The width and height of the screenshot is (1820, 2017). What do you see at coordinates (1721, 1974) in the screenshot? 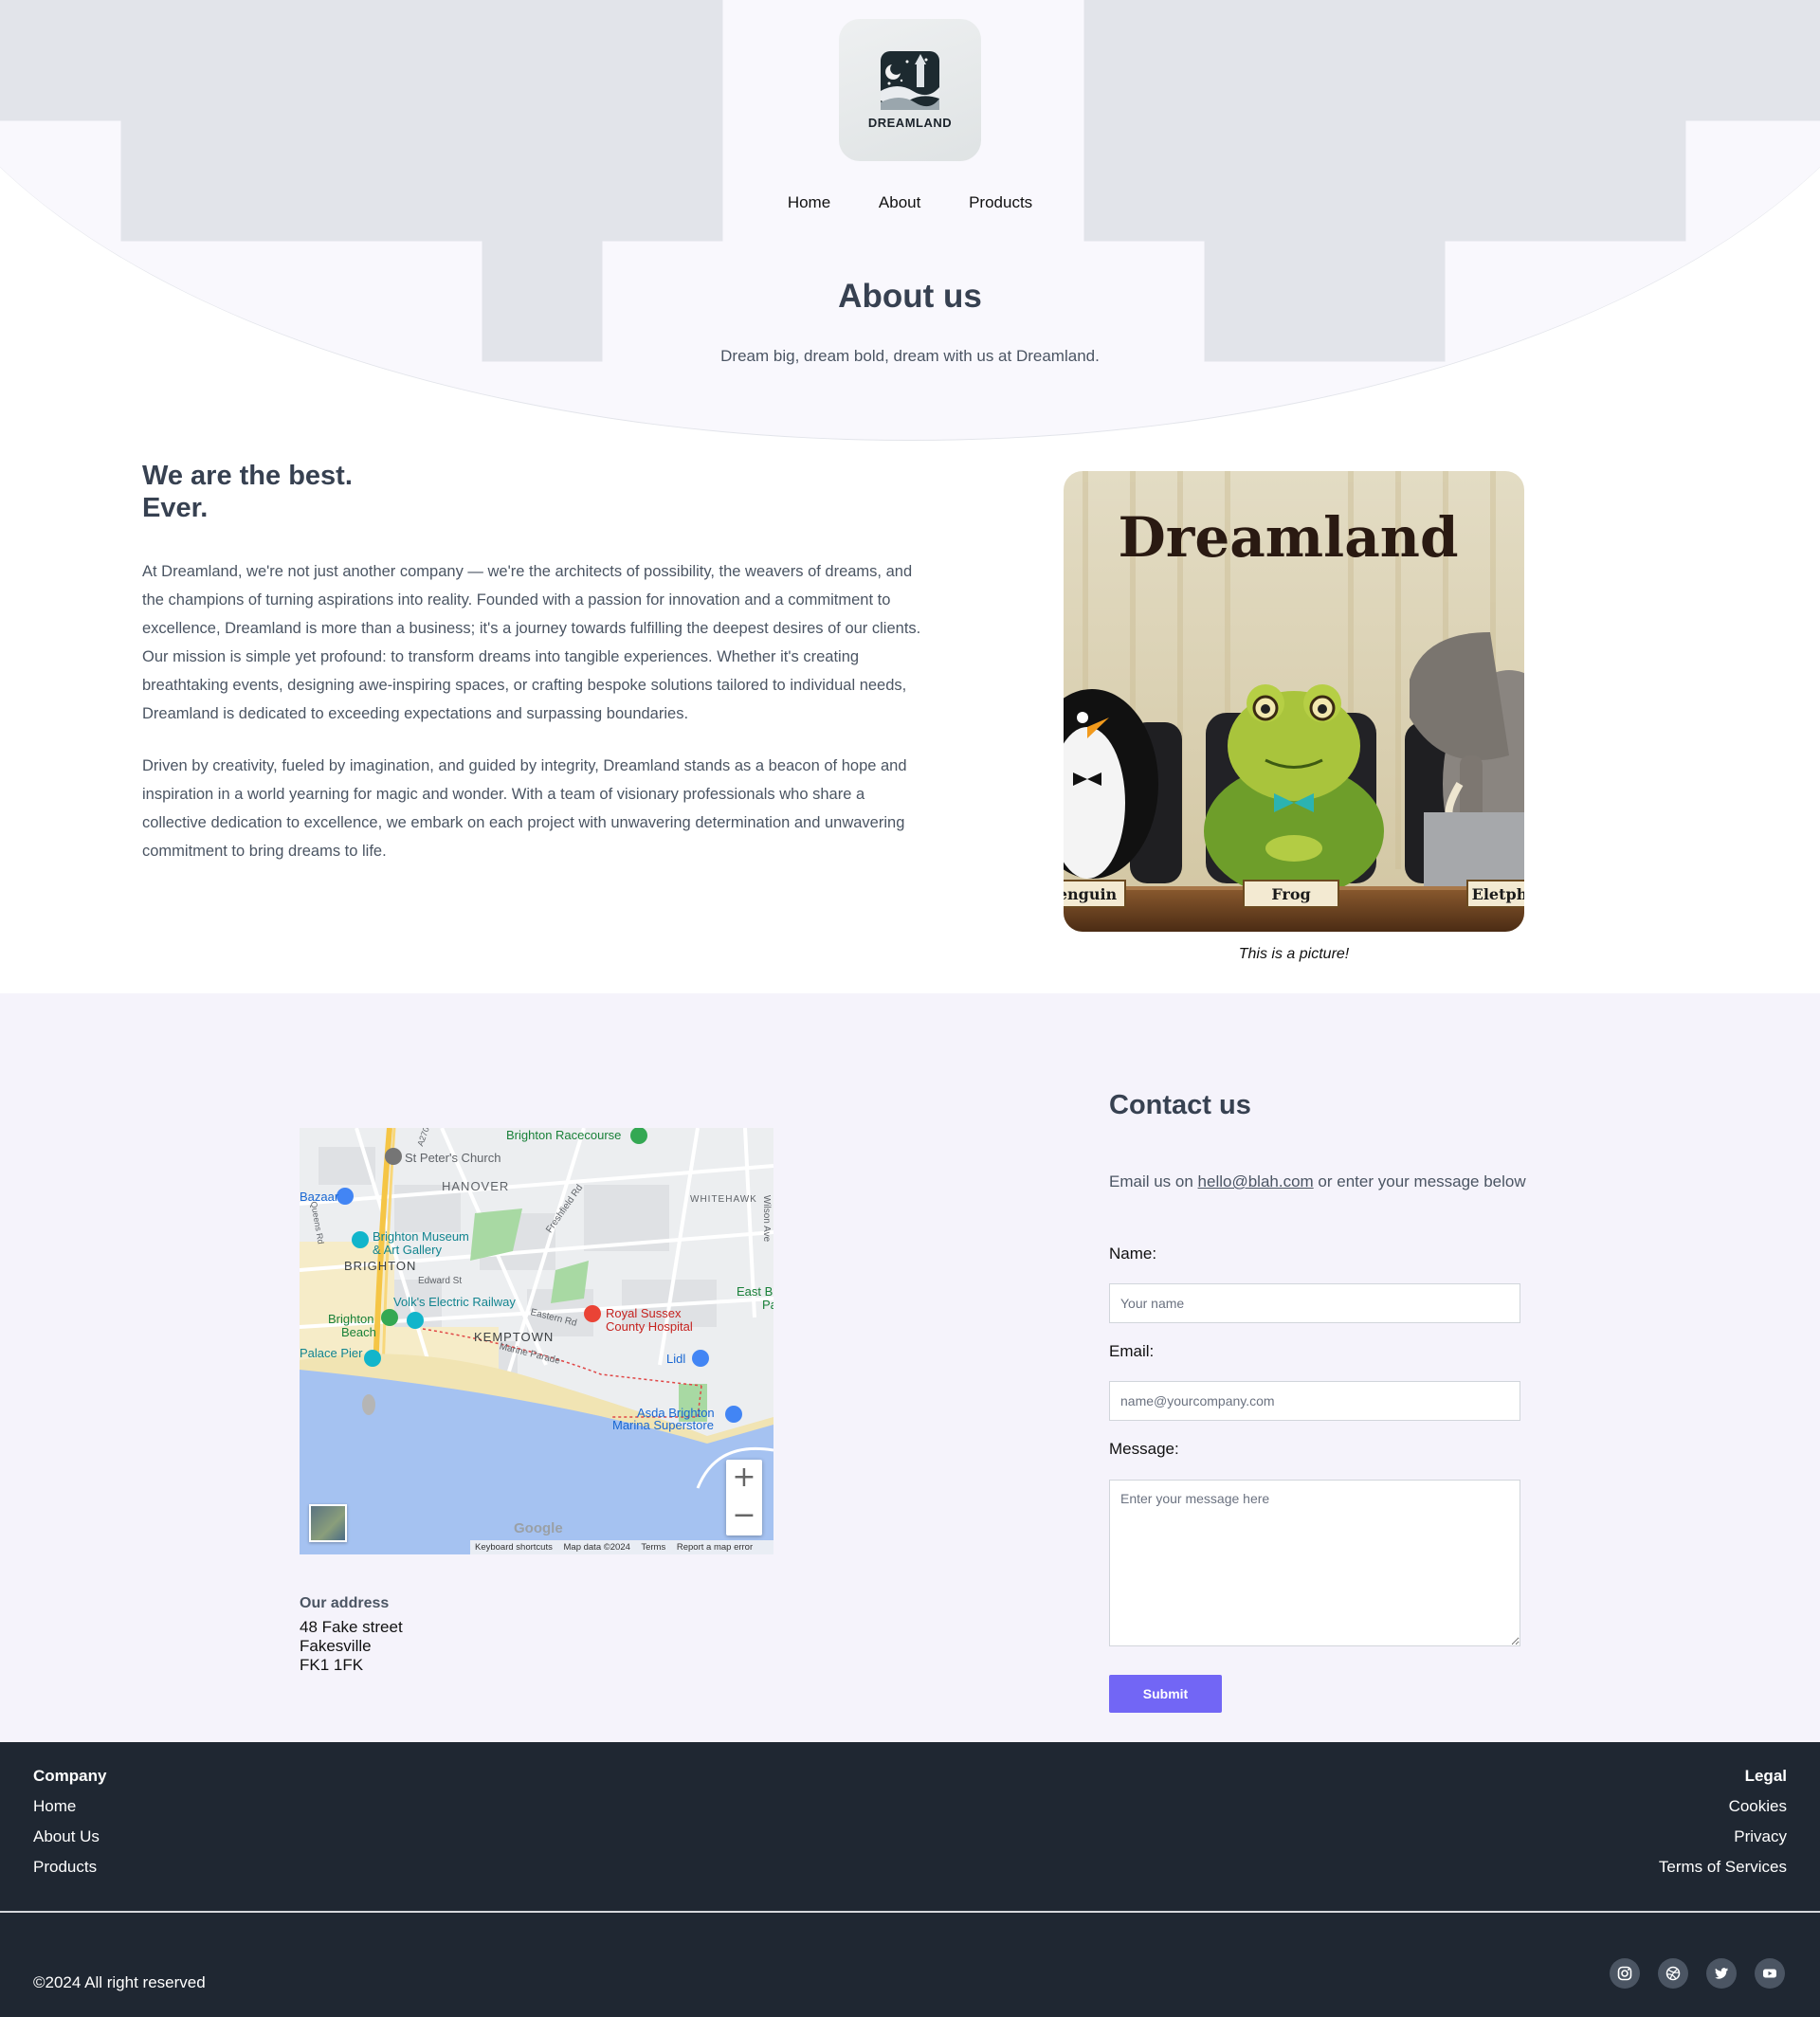
I see `twitter-icon` at bounding box center [1721, 1974].